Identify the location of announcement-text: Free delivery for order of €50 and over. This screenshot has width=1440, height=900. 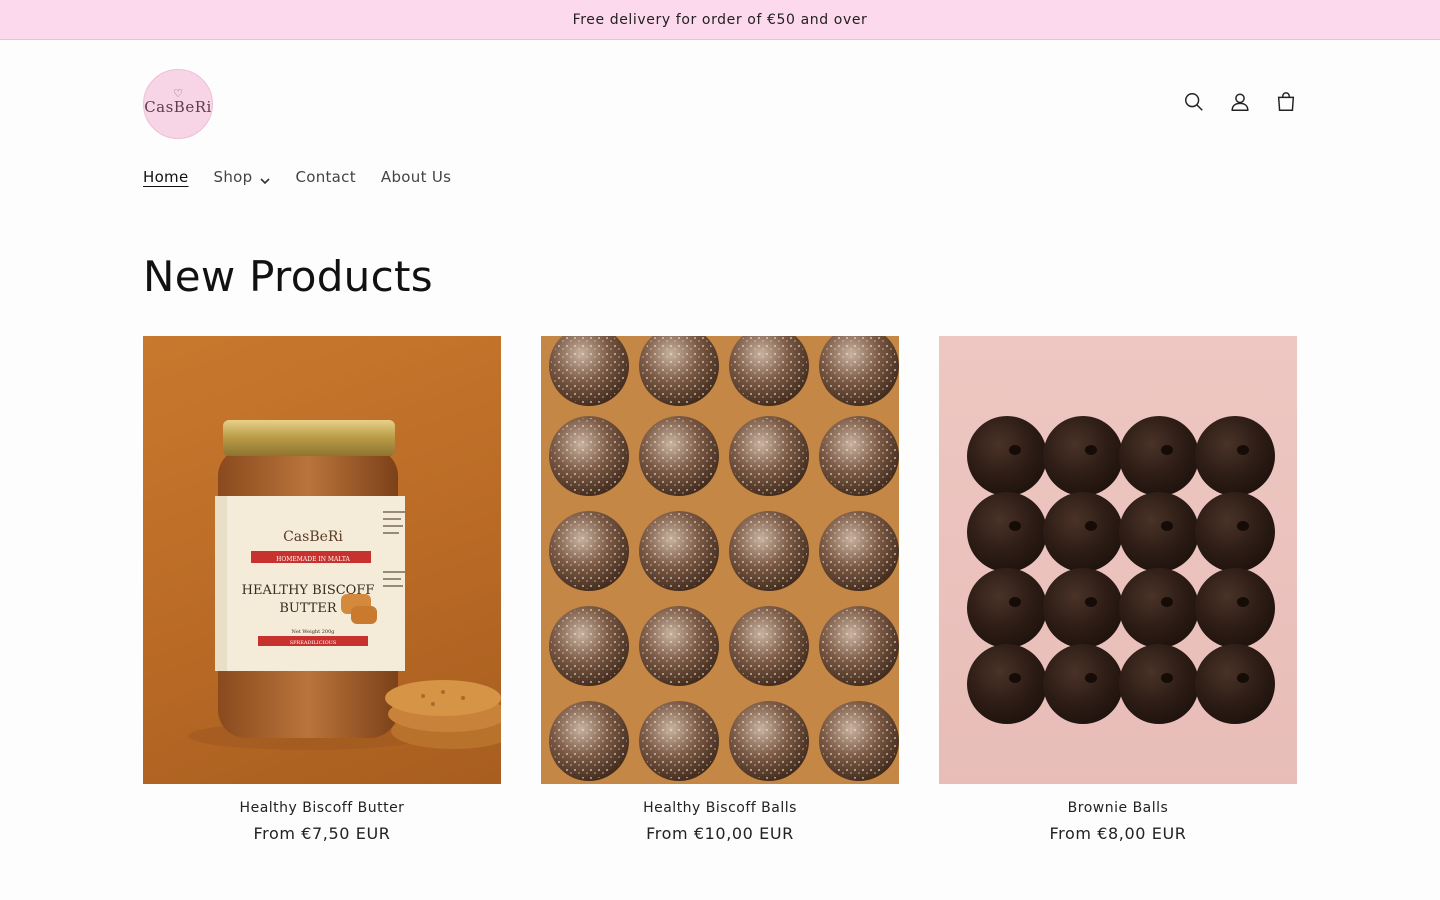
(720, 19).